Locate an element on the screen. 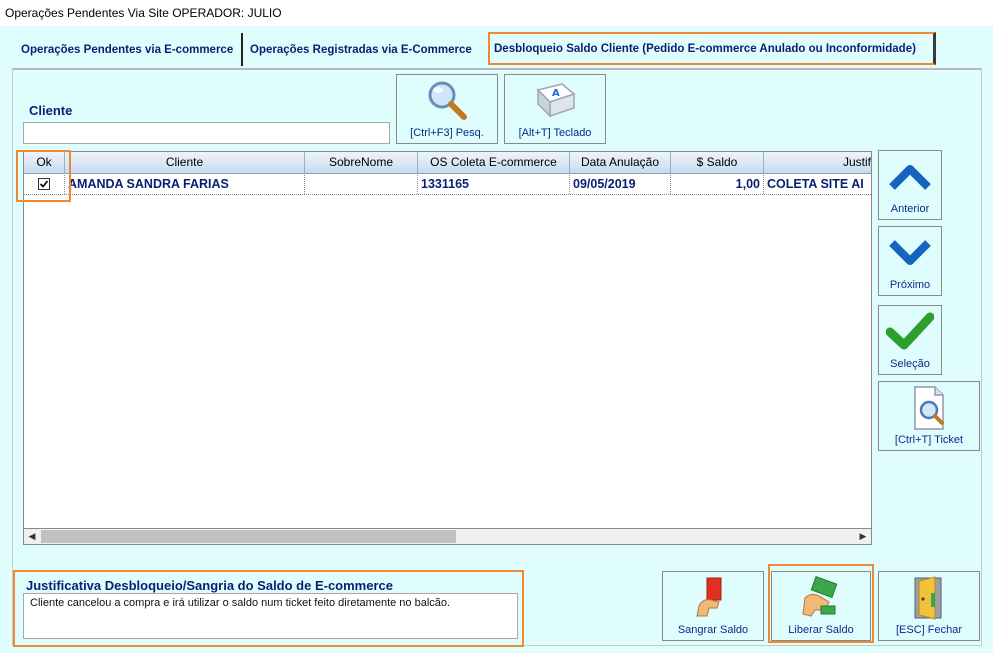  keyboard-key-icon: A is located at coordinates (555, 101).